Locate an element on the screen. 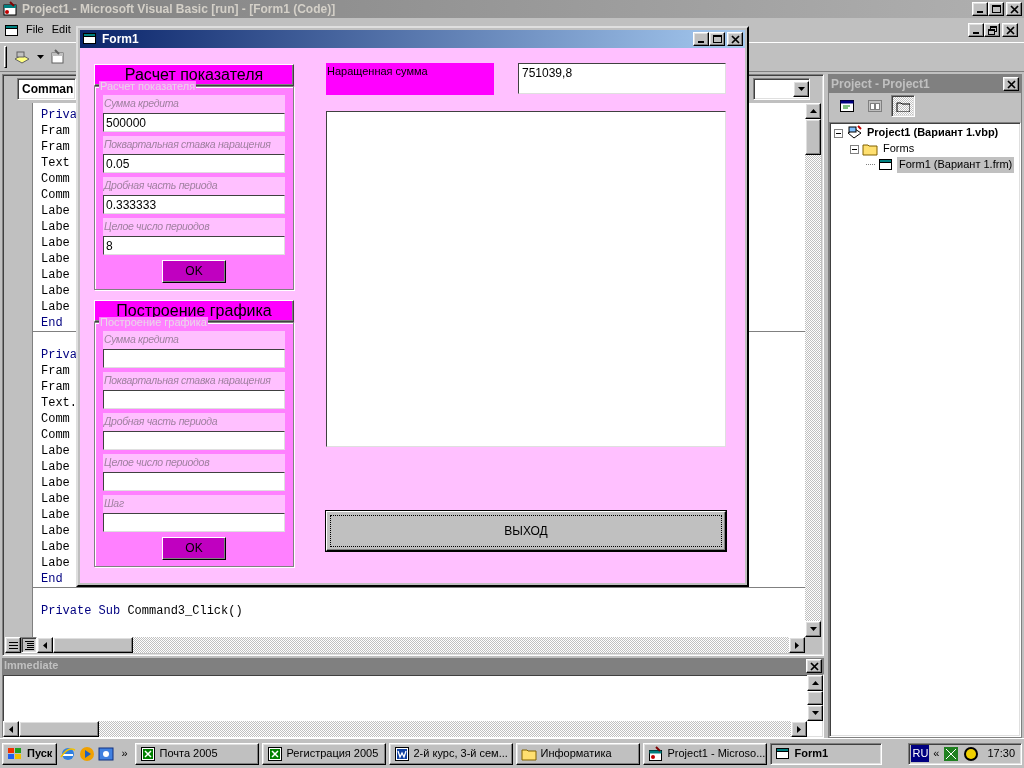  taskbar-button: Регистрация 2005 is located at coordinates (323, 753).